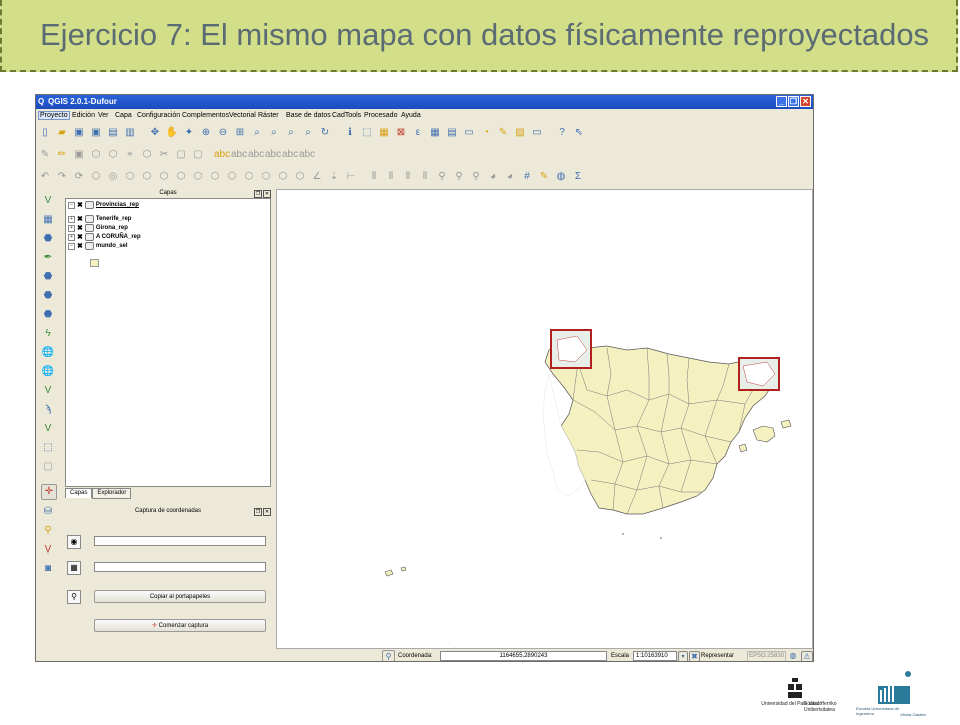 The width and height of the screenshot is (960, 725). I want to click on cad-tool-13-icon: ✎, so click(544, 177).